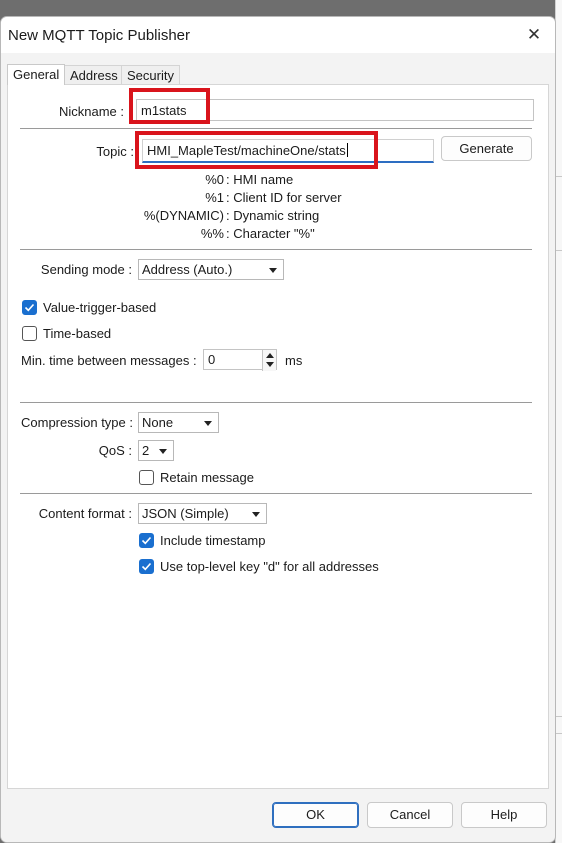  I want to click on retain-message-checkbox, so click(146, 477).